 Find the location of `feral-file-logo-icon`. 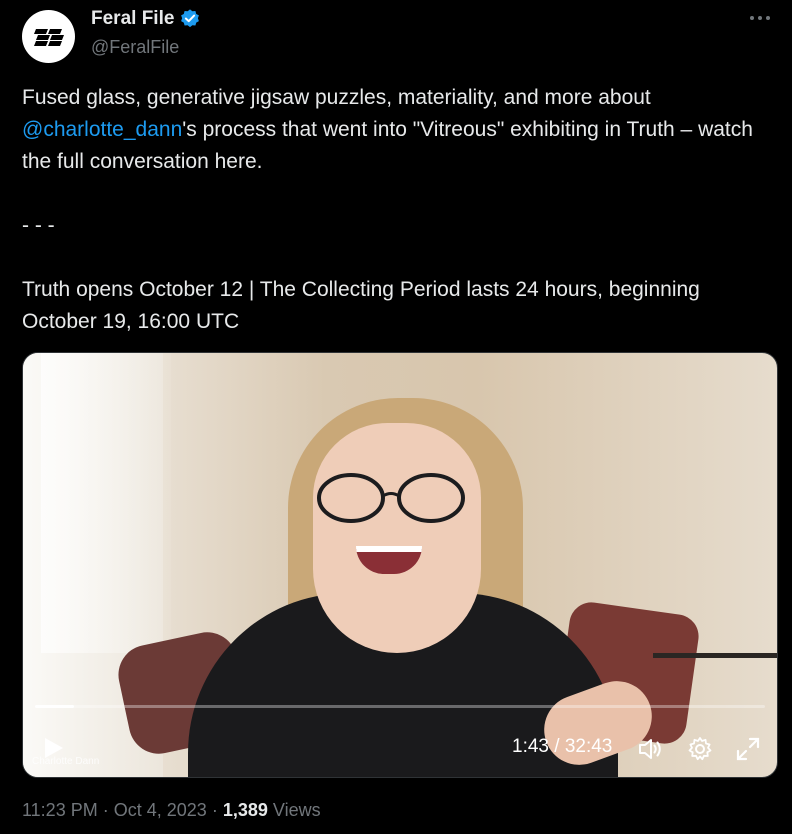

feral-file-logo-icon is located at coordinates (48, 37).